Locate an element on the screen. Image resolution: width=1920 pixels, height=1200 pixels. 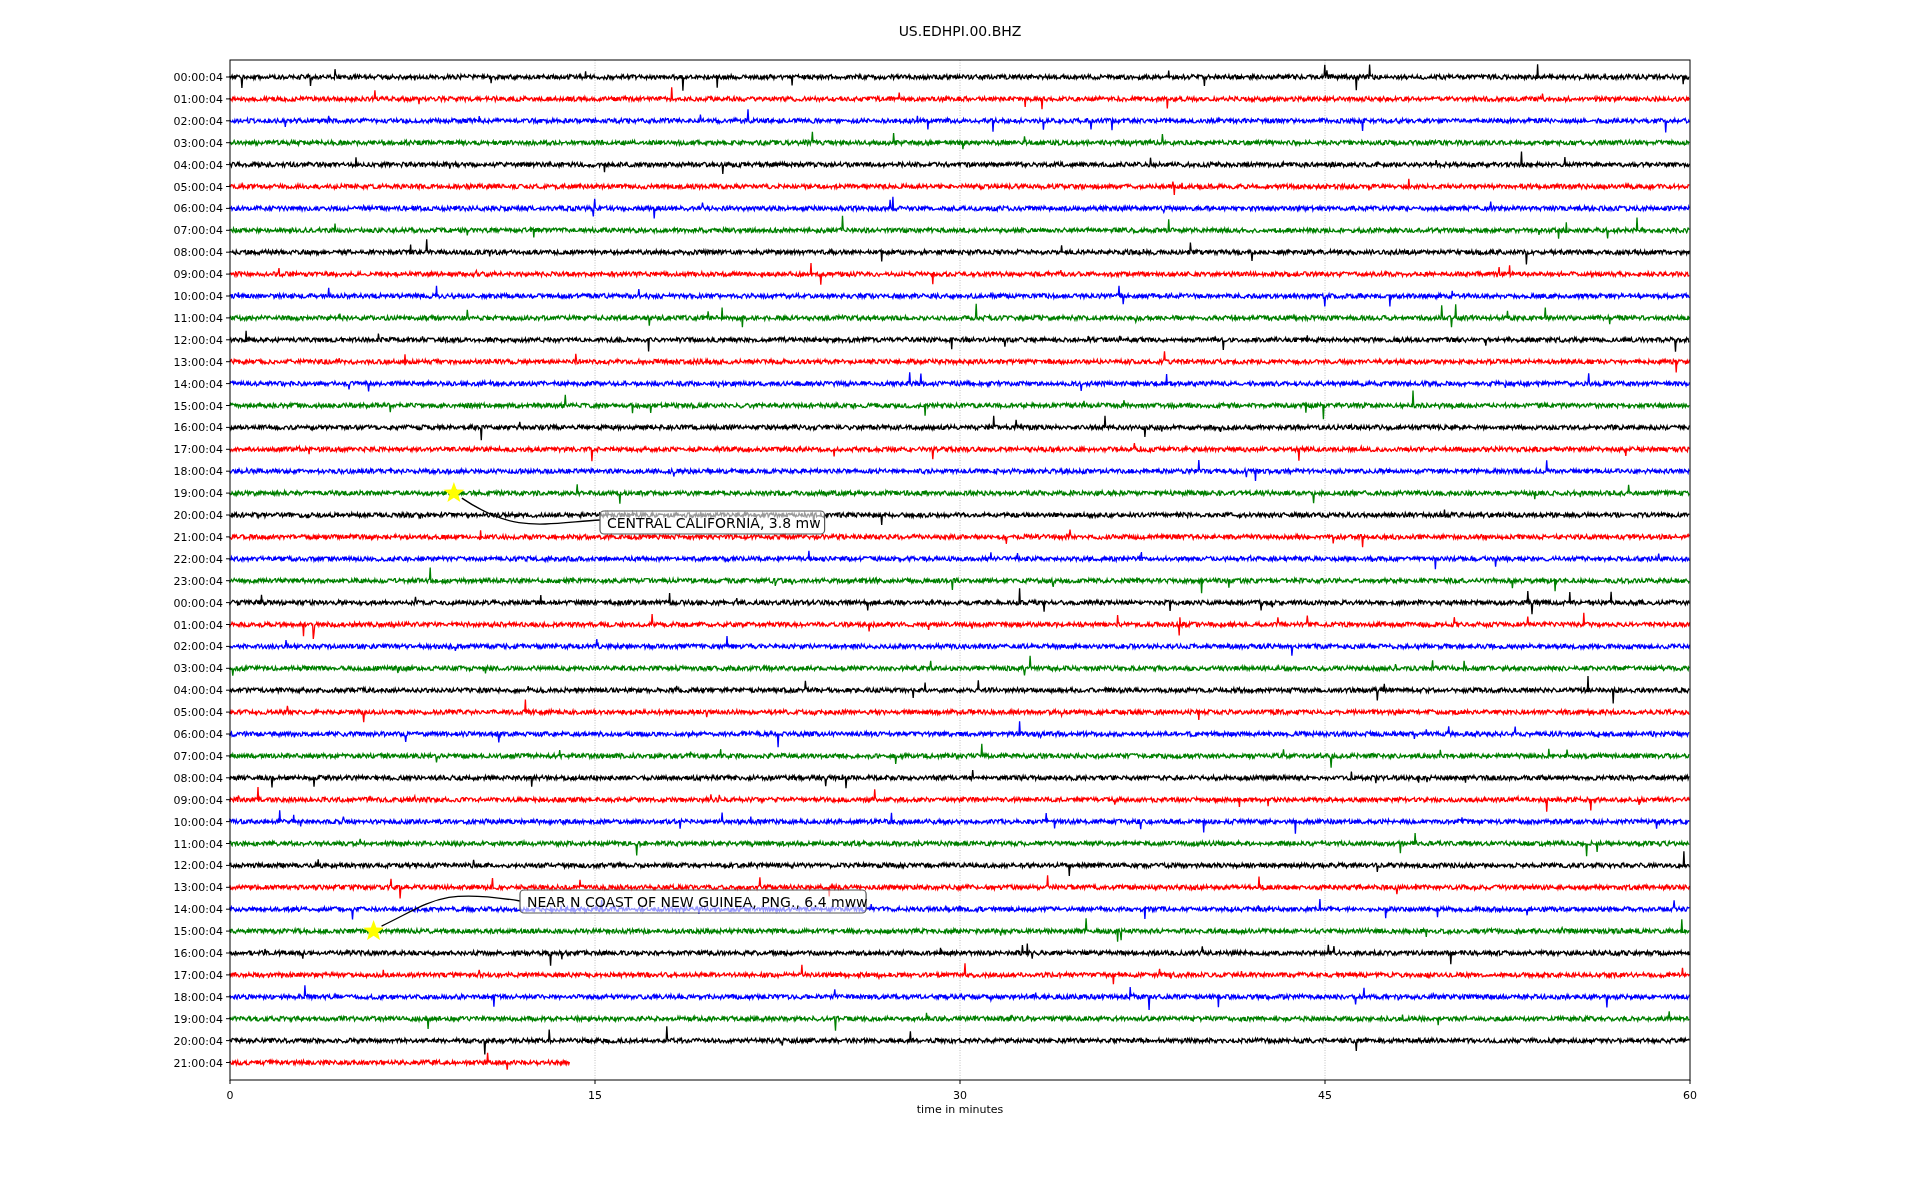
event-label: CENTRAL CALIFORNIA, 3.8 mw is located at coordinates (712, 522).